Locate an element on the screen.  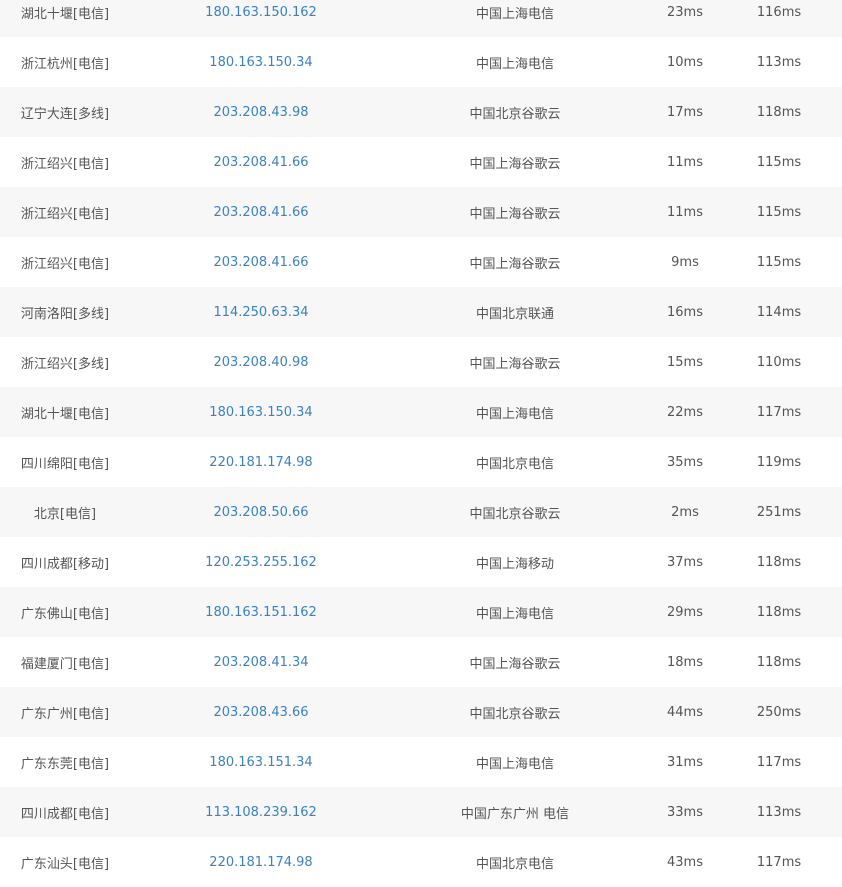
total-time: 114ms is located at coordinates (779, 312).